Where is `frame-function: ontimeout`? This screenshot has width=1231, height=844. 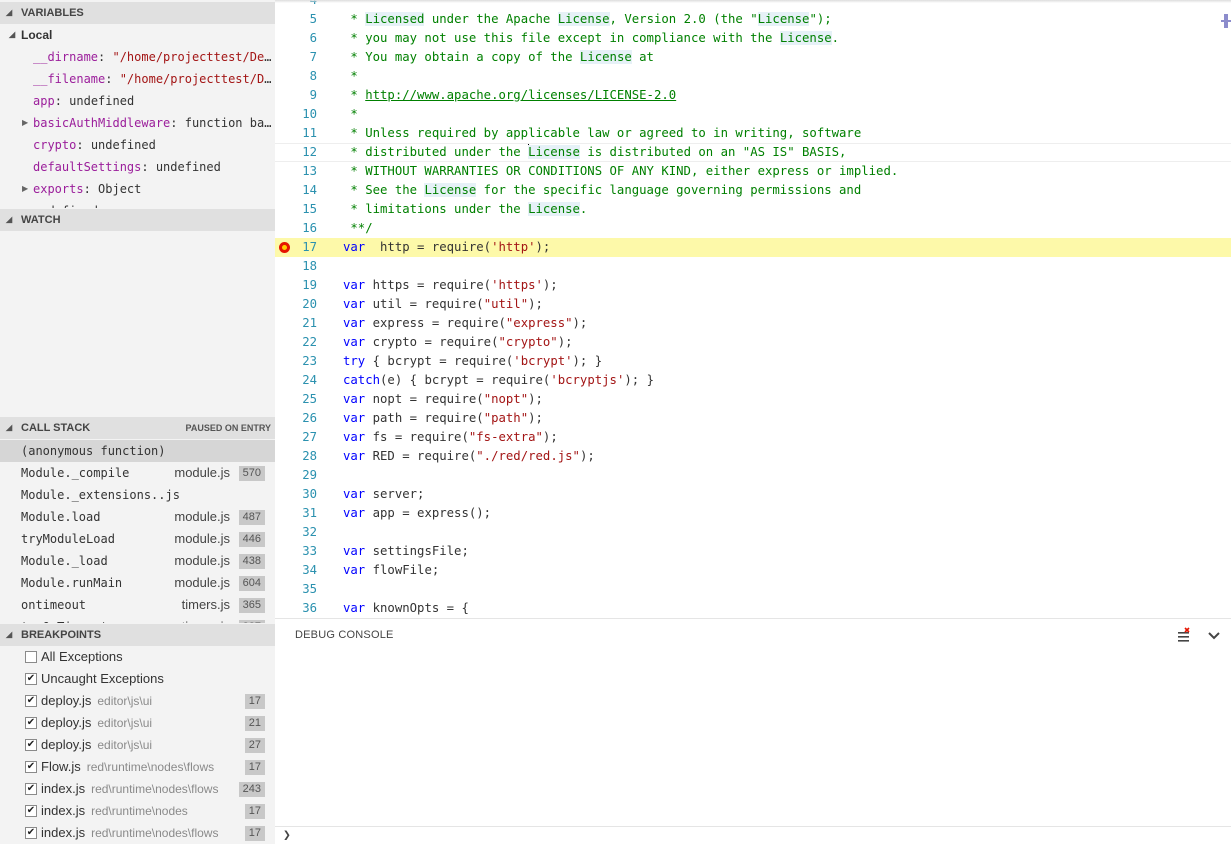
frame-function: ontimeout is located at coordinates (54, 605).